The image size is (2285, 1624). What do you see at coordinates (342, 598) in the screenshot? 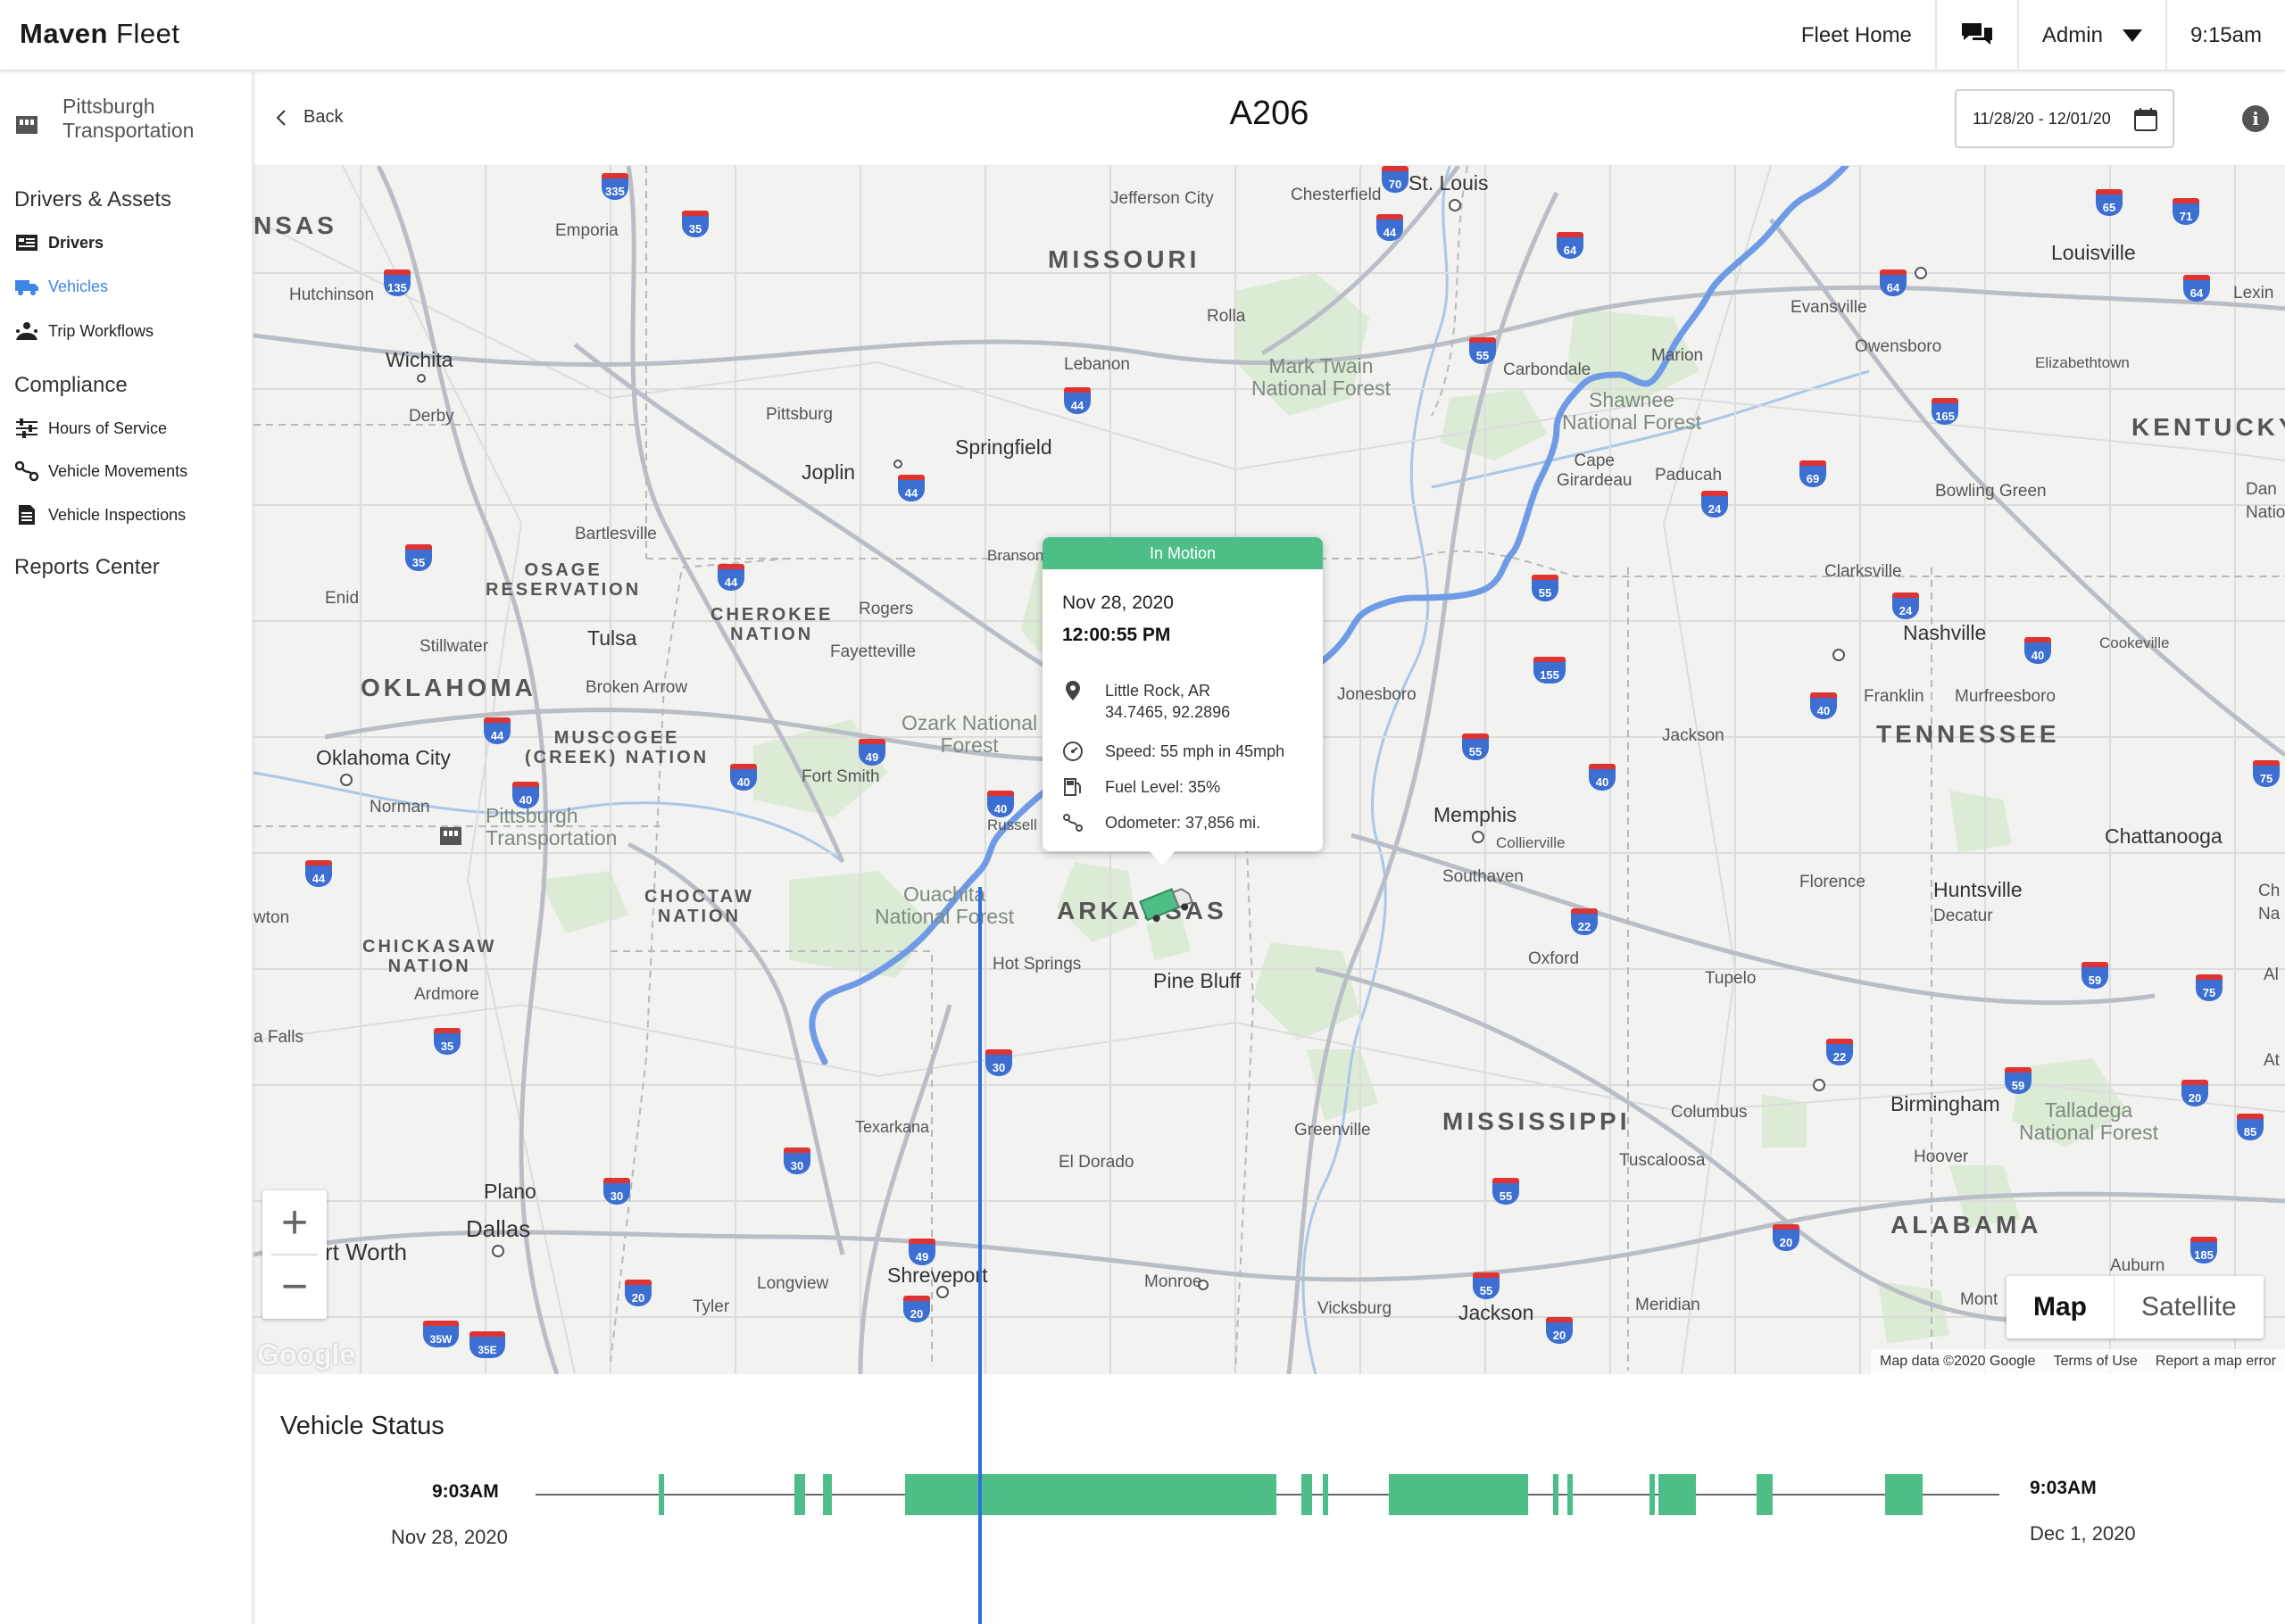
I see `map-label: Enid` at bounding box center [342, 598].